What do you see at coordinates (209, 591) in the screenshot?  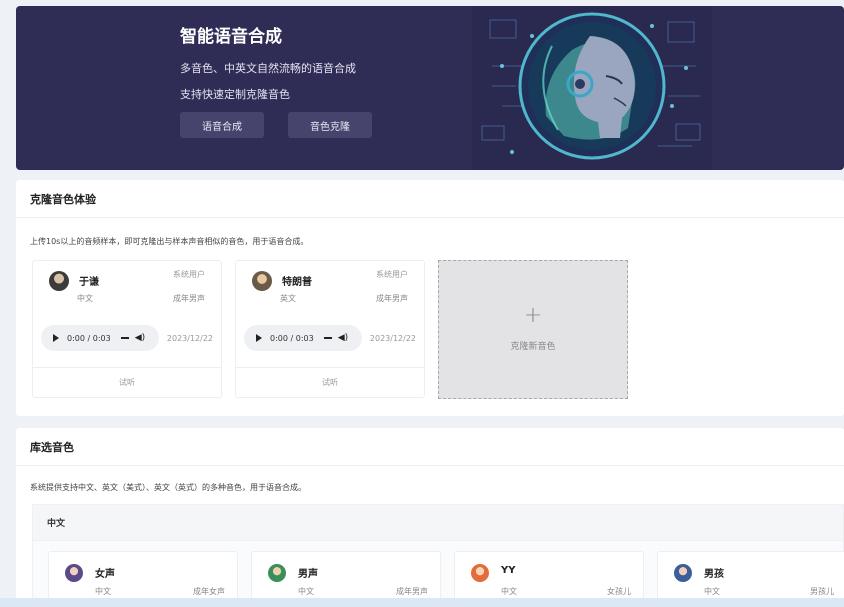 I see `voice-gender: 成年女声` at bounding box center [209, 591].